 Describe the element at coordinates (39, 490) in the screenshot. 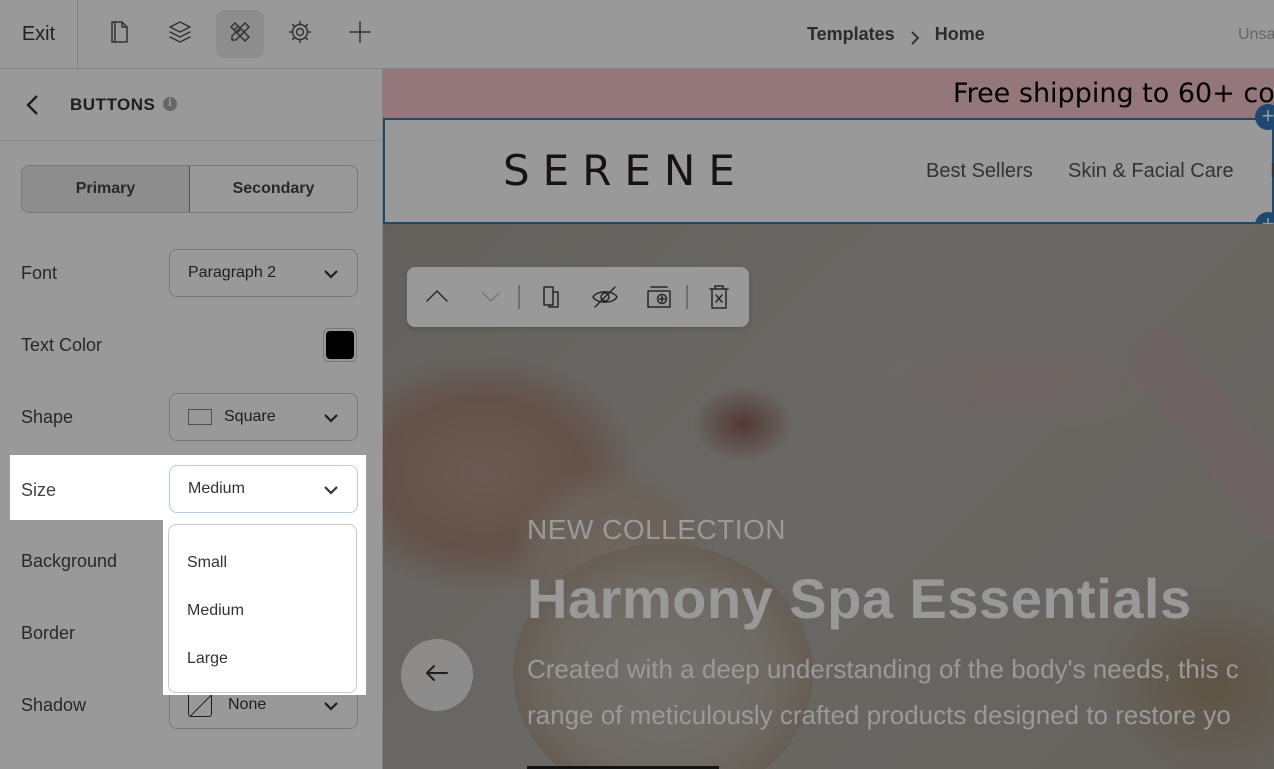

I see `size-label: Size` at that location.